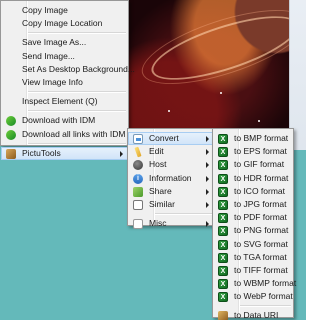  What do you see at coordinates (171, 151) in the screenshot?
I see `menu-item-edit: Edit` at bounding box center [171, 151].